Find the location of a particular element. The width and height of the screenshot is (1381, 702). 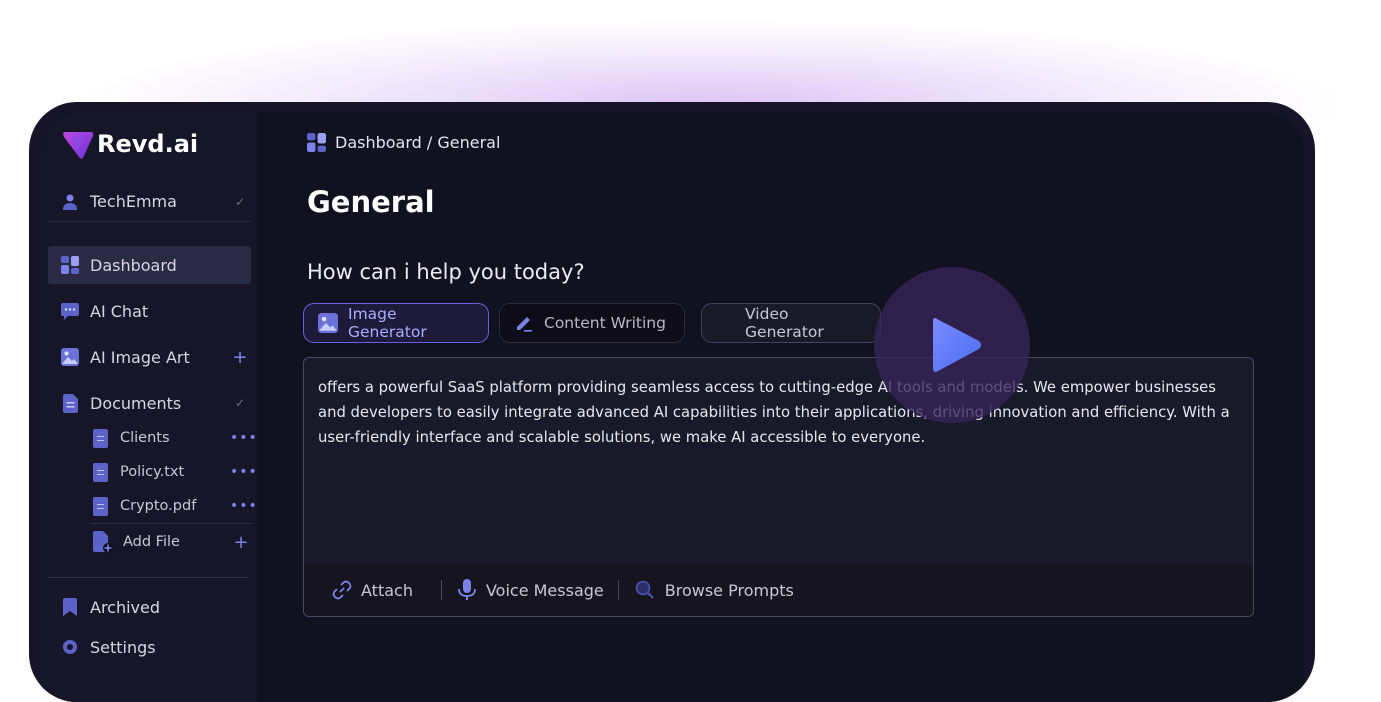

page-subtitle: How can i help you today? is located at coordinates (446, 272).